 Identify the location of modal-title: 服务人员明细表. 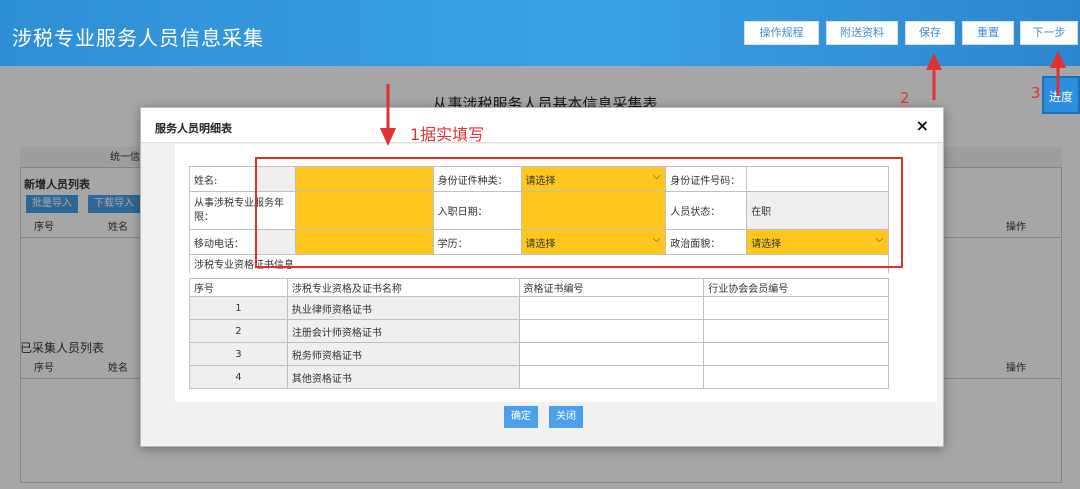
(193, 128).